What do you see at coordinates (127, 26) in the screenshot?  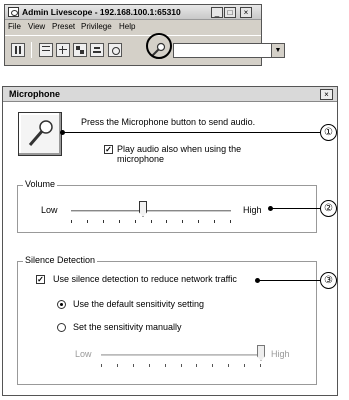 I see `menu-help: Help` at bounding box center [127, 26].